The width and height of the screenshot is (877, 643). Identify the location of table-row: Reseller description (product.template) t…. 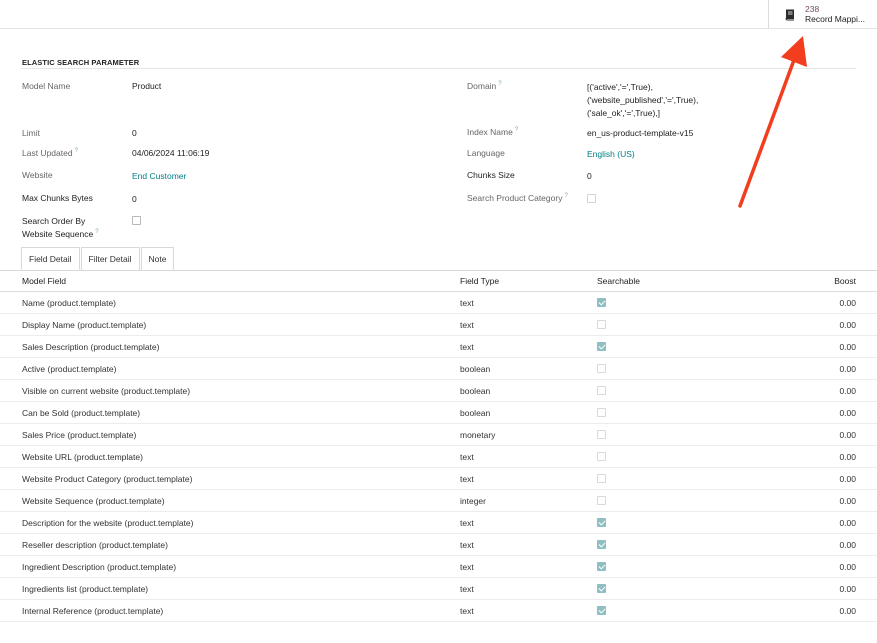
(438, 545).